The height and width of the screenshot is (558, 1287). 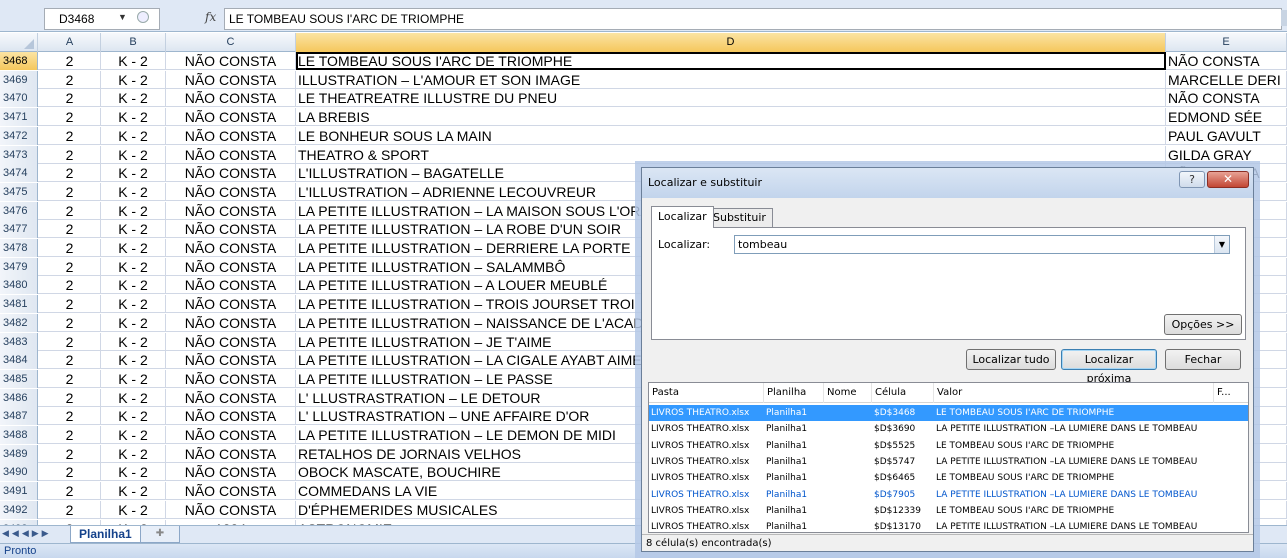 What do you see at coordinates (1228, 179) in the screenshot?
I see `close-icon: ✕` at bounding box center [1228, 179].